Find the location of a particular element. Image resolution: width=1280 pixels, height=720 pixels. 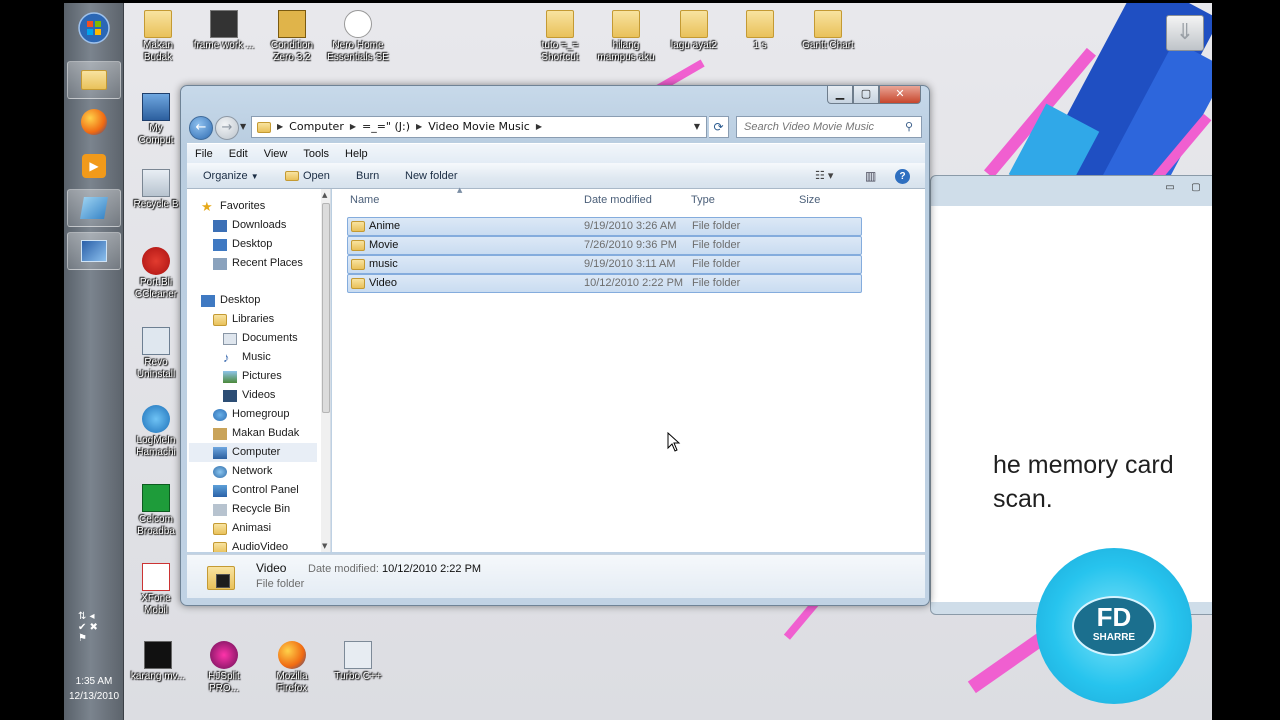

back-button: ← is located at coordinates (201, 128).